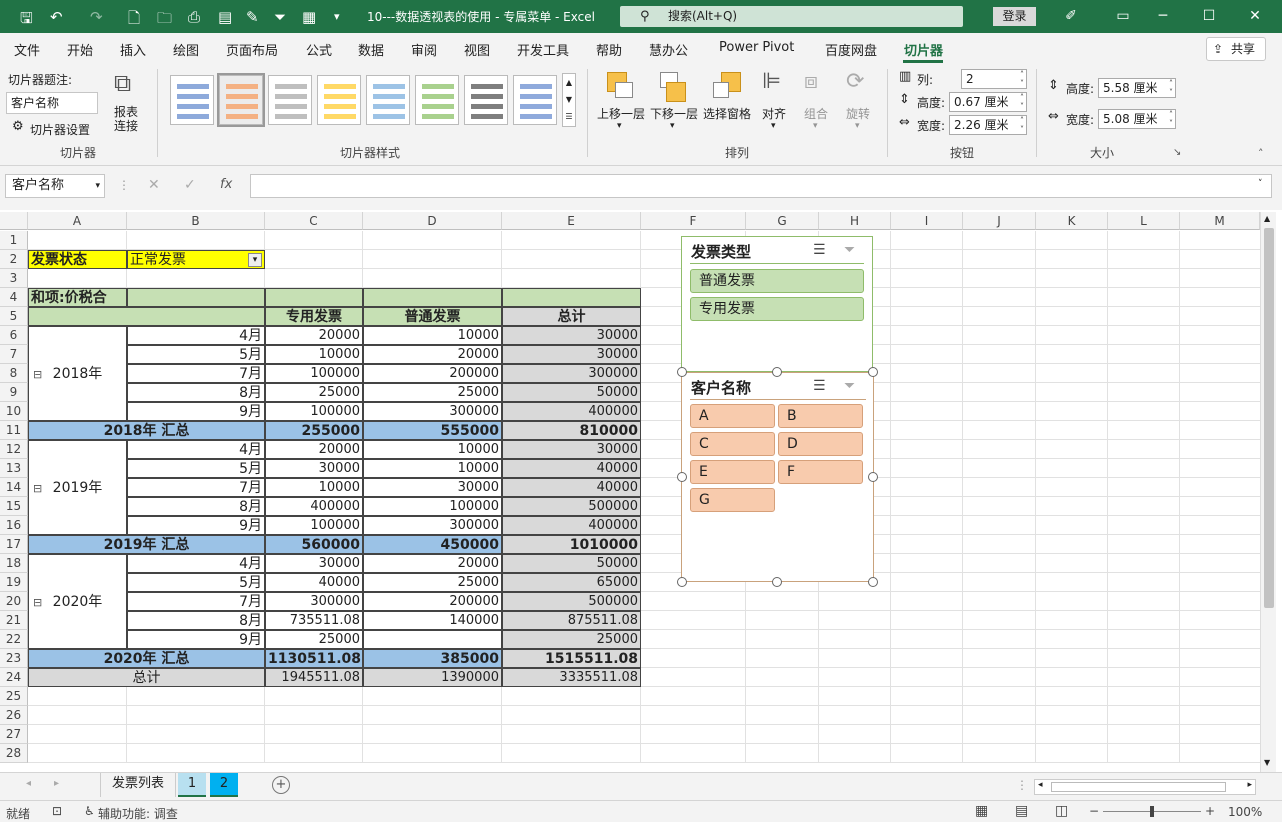  What do you see at coordinates (1260, 184) in the screenshot?
I see `expand-formula-icon: ˅` at bounding box center [1260, 184].